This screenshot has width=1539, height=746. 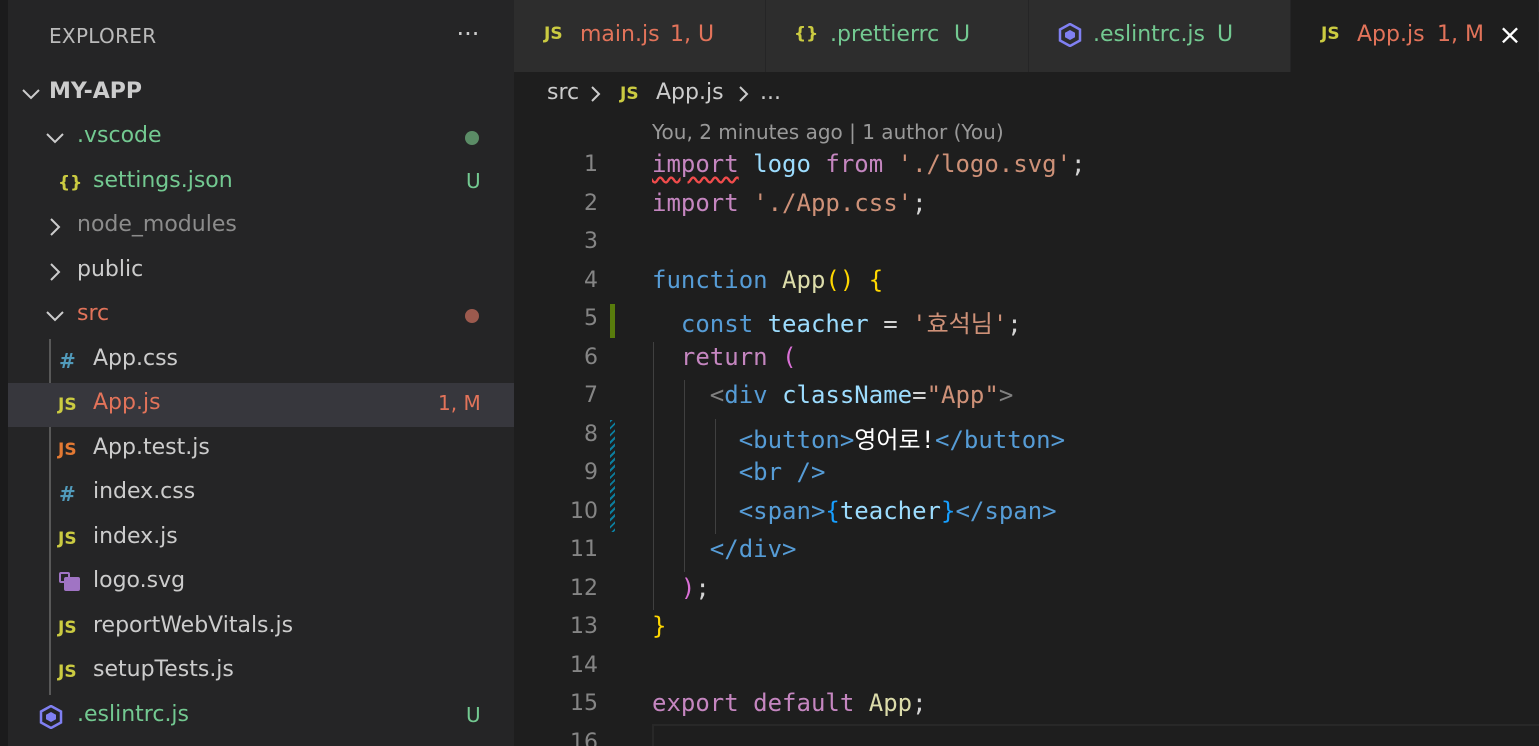 I want to click on tab-app-js: JS App.js 1, M ×, so click(x=1415, y=36).